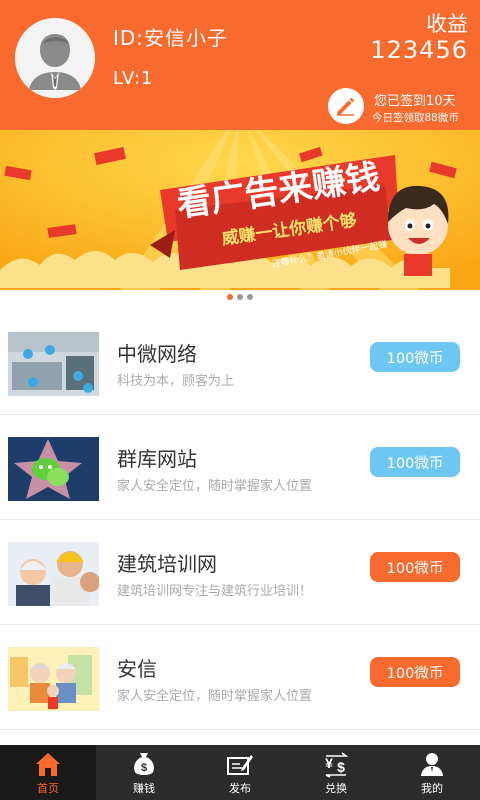 Image resolution: width=480 pixels, height=800 pixels. I want to click on user-icon, so click(432, 764).